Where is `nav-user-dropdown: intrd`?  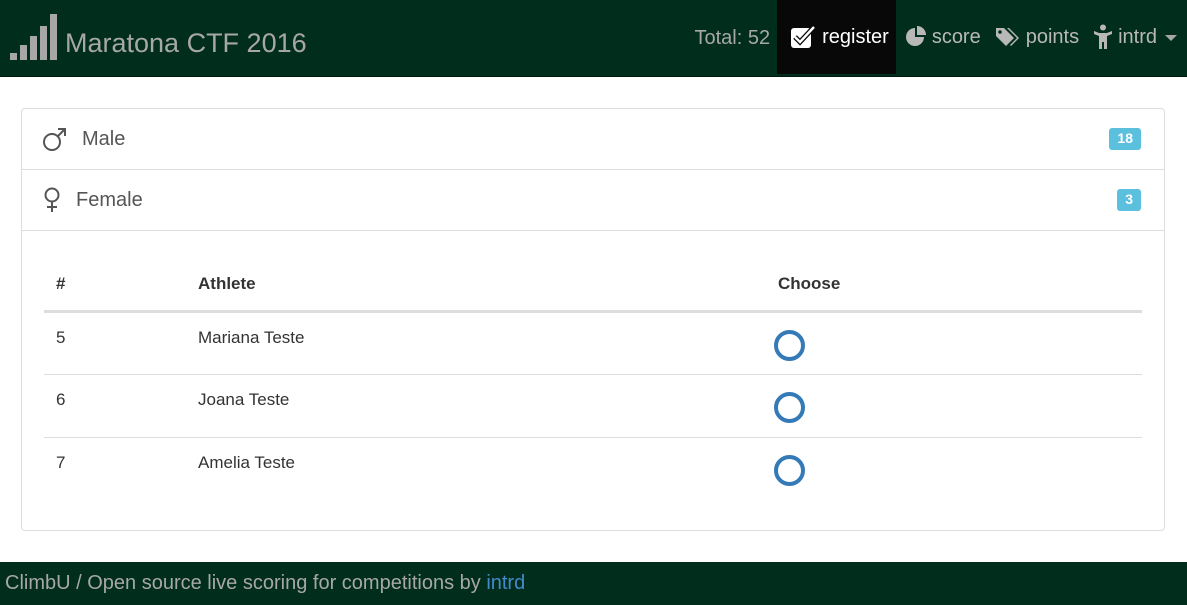
nav-user-dropdown: intrd is located at coordinates (1136, 37).